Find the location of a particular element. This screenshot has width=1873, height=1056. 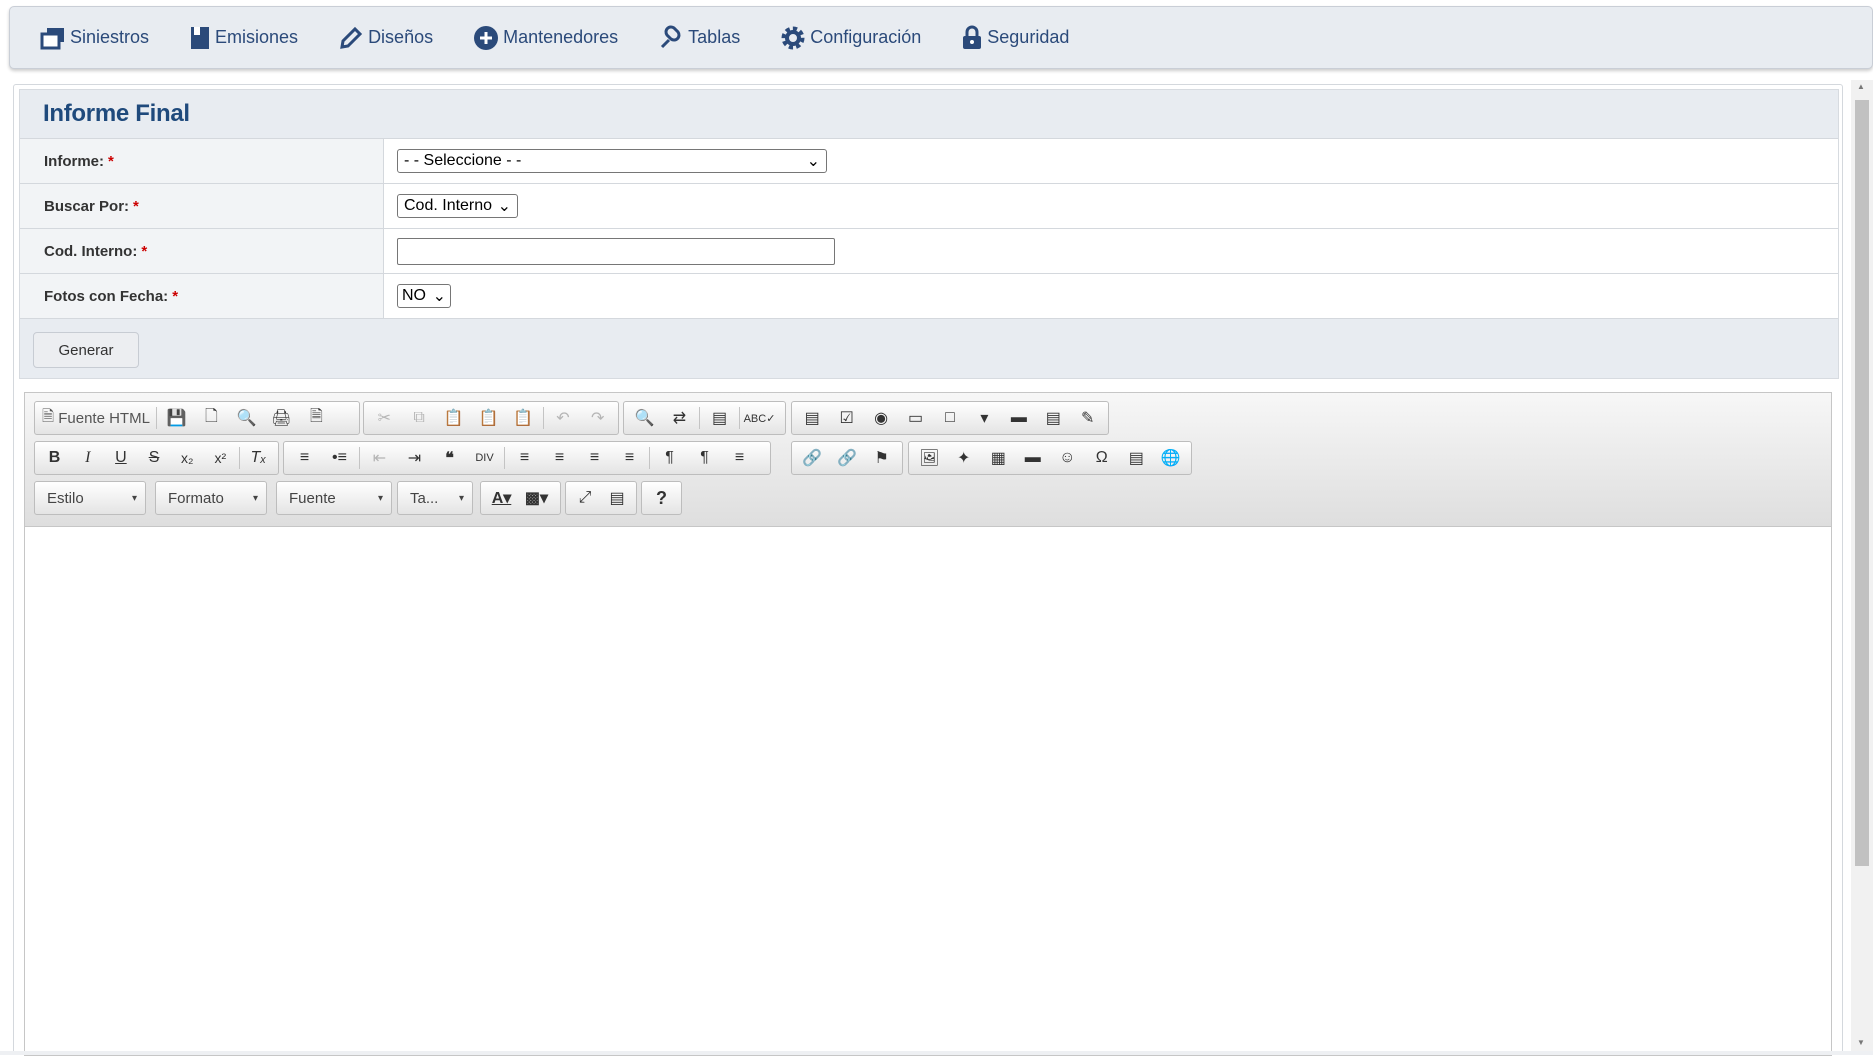

undo-icon: ↶ is located at coordinates (563, 418).